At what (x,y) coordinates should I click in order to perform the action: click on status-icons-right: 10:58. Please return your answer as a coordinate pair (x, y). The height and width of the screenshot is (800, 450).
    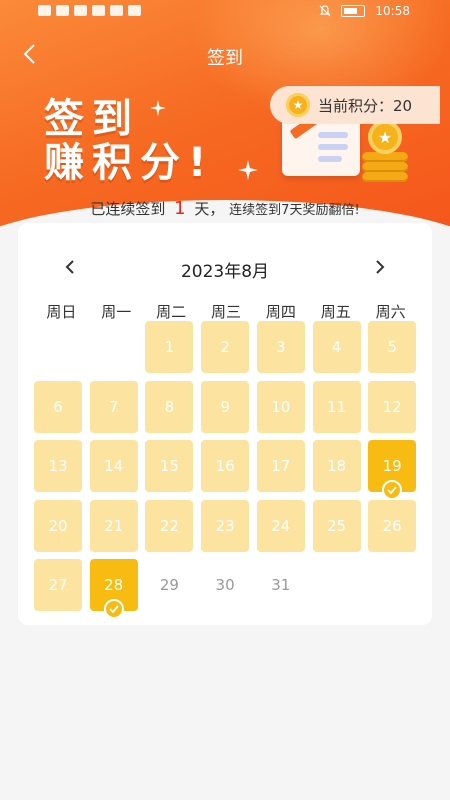
    Looking at the image, I should click on (364, 11).